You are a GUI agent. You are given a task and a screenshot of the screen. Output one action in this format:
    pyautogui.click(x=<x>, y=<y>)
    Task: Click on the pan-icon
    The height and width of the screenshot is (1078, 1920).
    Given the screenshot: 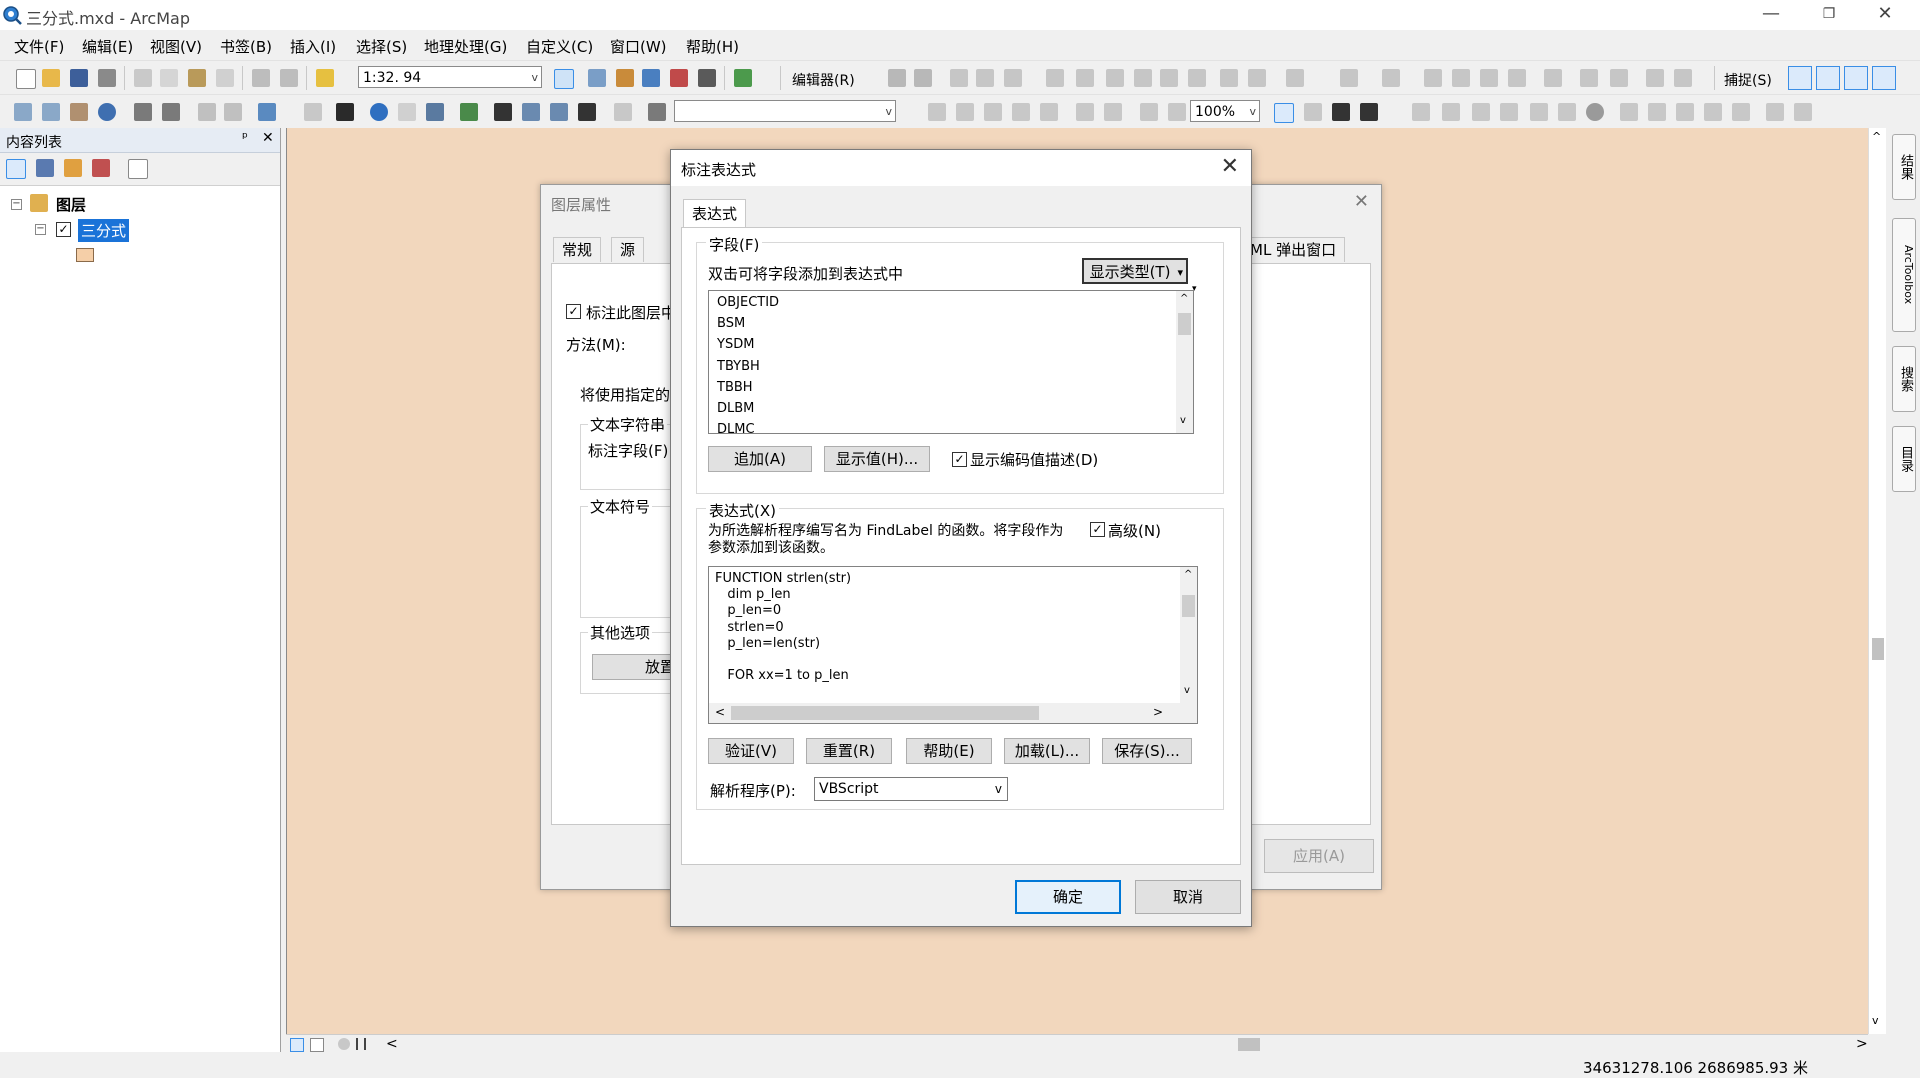 What is the action you would take?
    pyautogui.click(x=79, y=112)
    